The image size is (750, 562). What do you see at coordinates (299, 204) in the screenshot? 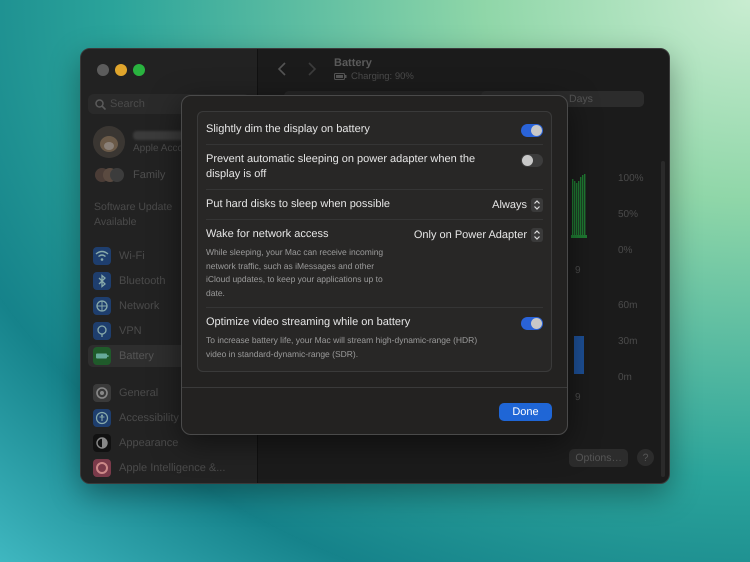
I see `setting-label: Put hard disks to sleep when possible` at bounding box center [299, 204].